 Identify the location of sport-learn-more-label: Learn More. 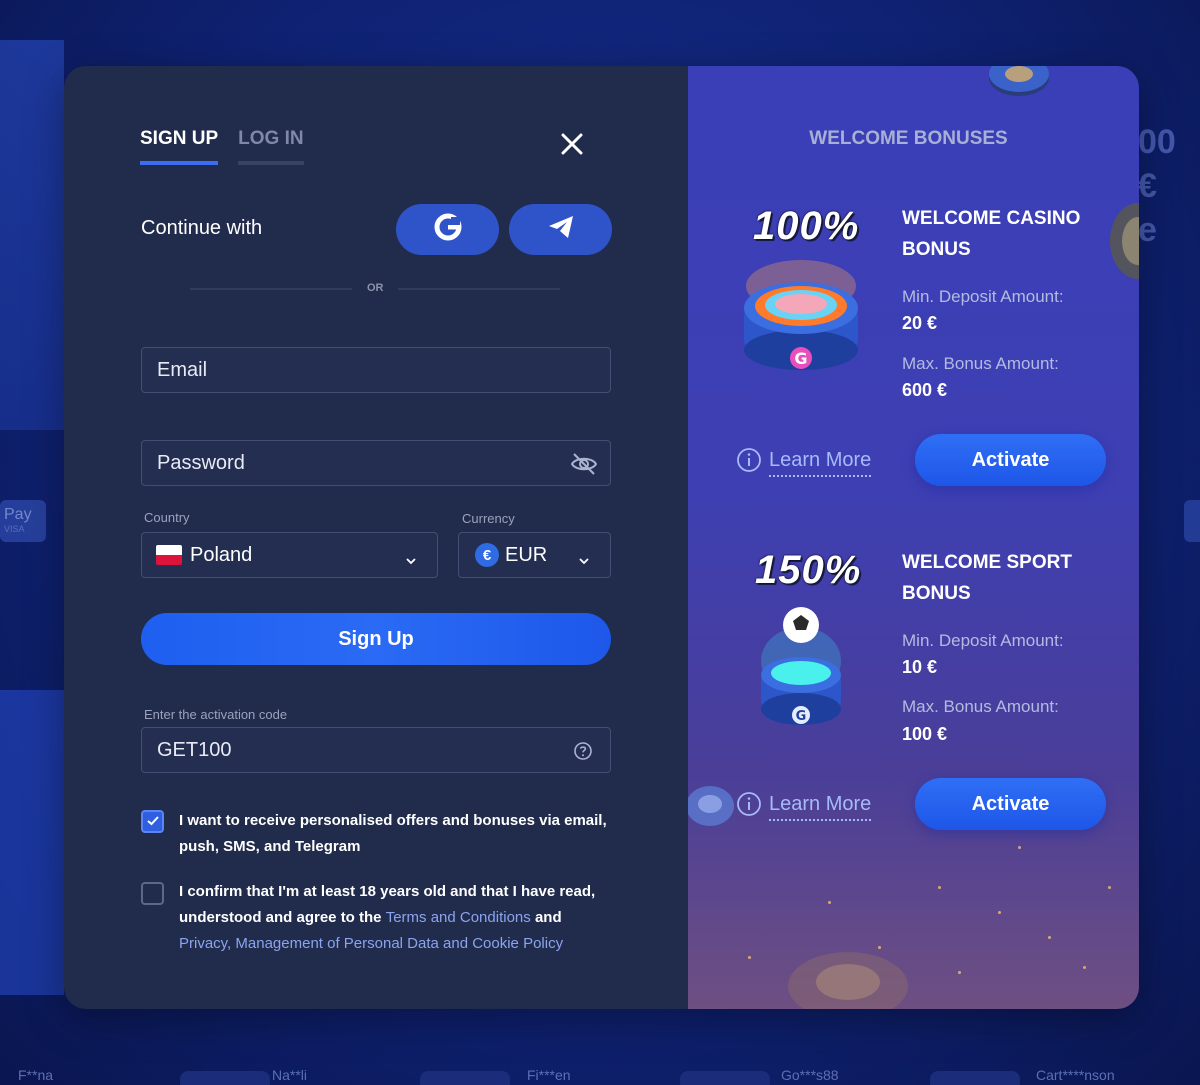
(820, 807).